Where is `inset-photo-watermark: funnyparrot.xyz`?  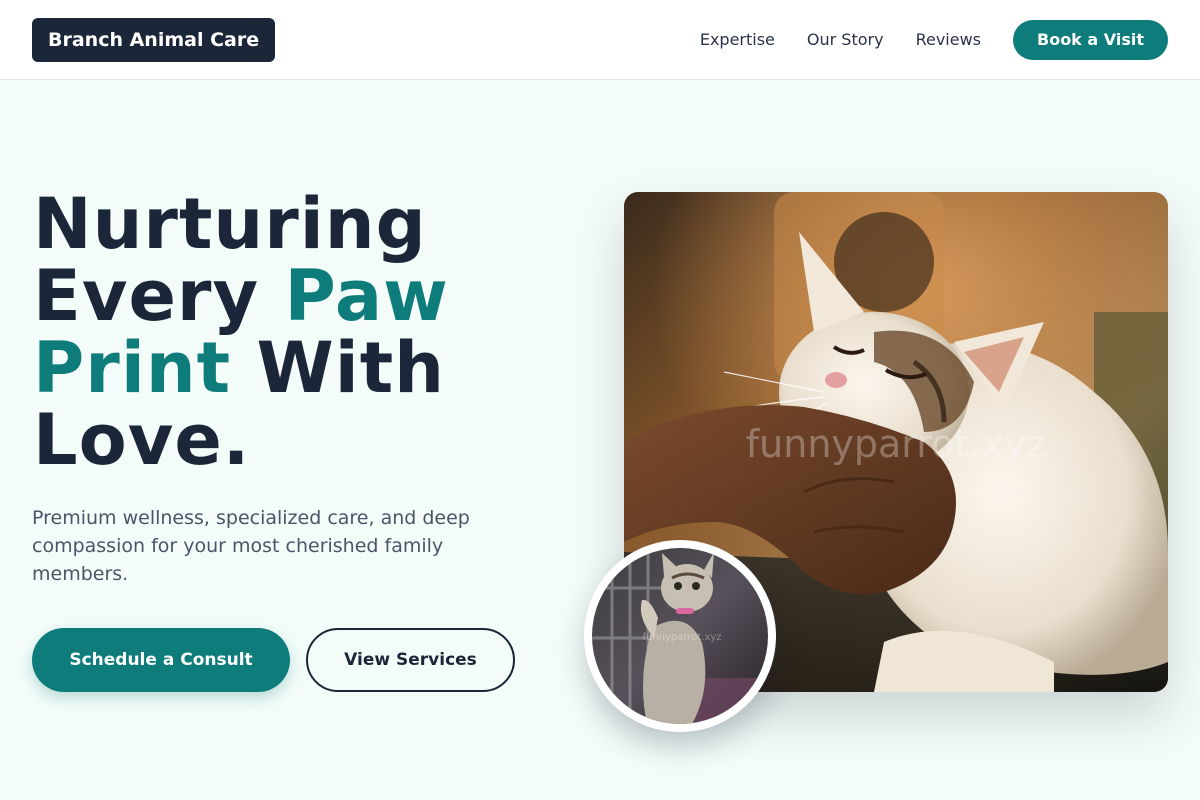 inset-photo-watermark: funnyparrot.xyz is located at coordinates (681, 637).